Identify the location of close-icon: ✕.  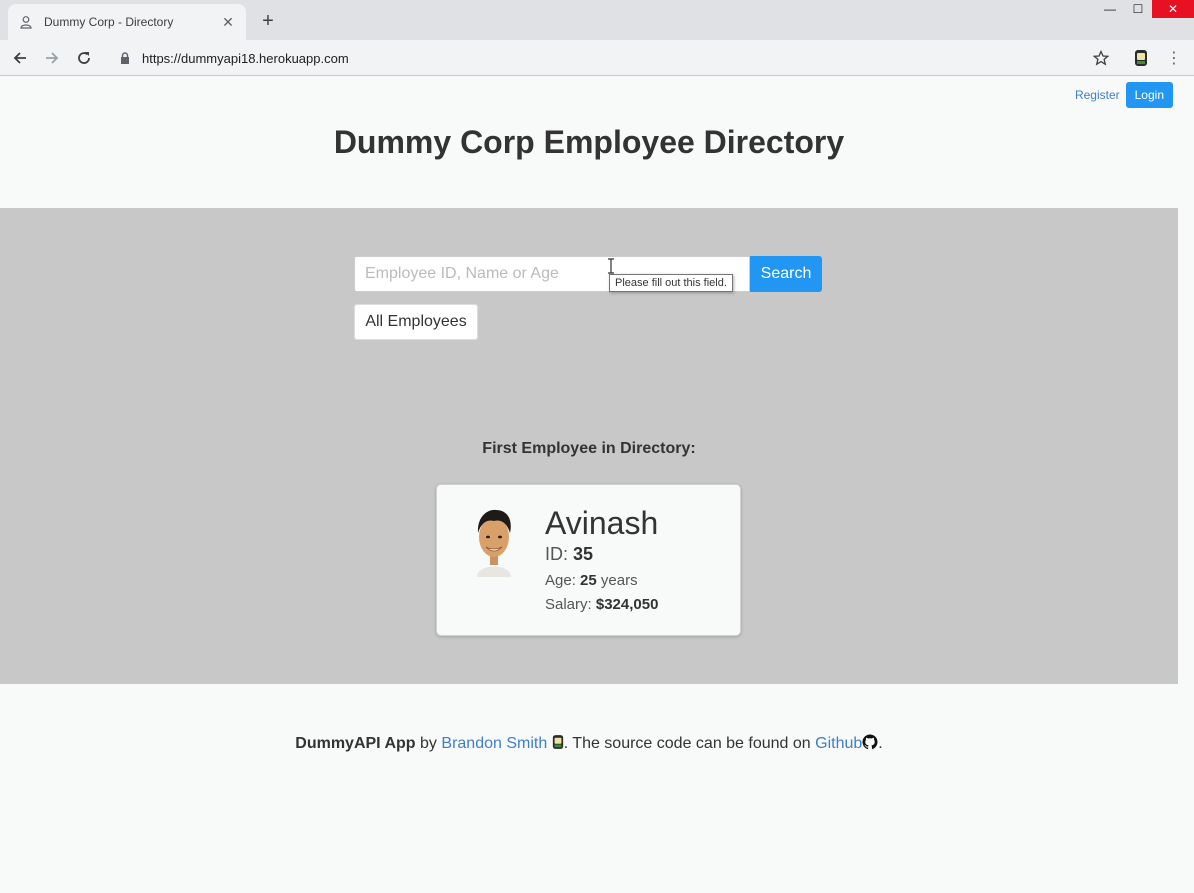
(228, 22).